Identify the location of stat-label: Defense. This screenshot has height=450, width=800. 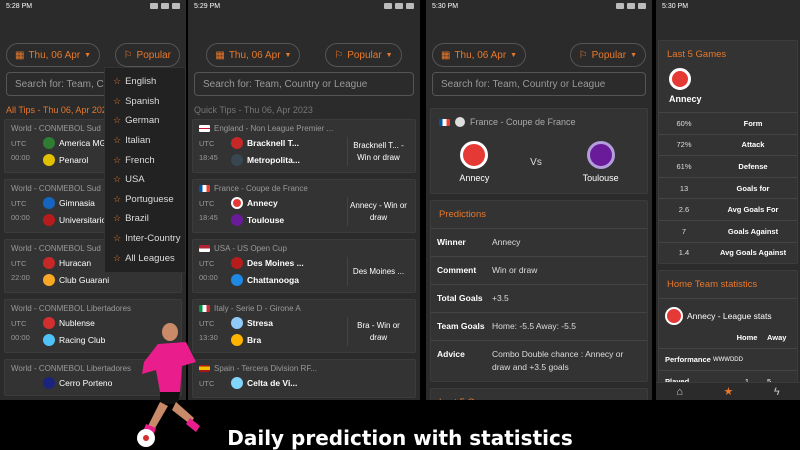
(753, 166).